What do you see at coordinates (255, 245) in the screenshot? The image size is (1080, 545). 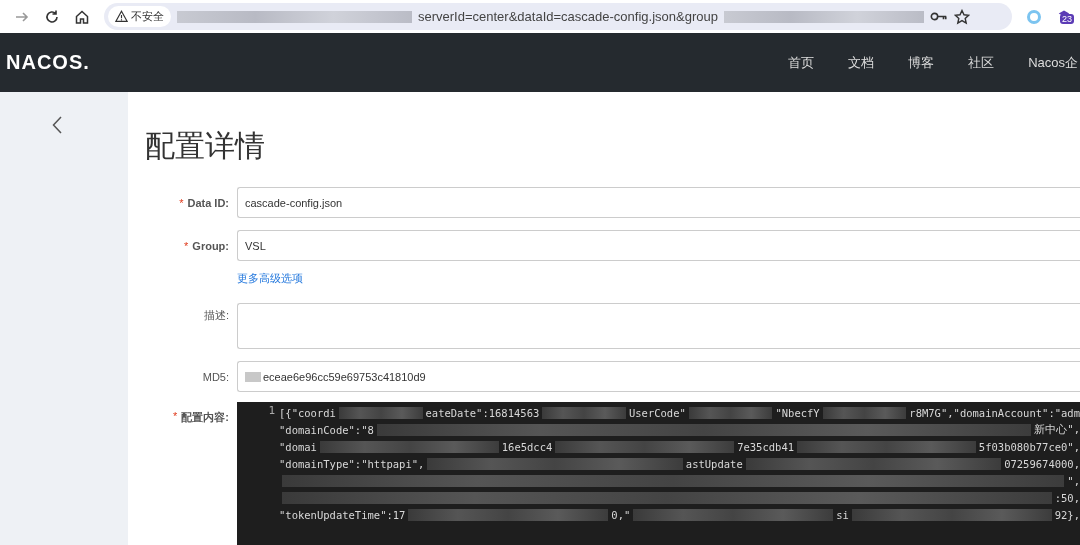 I see `field-value: VSL` at bounding box center [255, 245].